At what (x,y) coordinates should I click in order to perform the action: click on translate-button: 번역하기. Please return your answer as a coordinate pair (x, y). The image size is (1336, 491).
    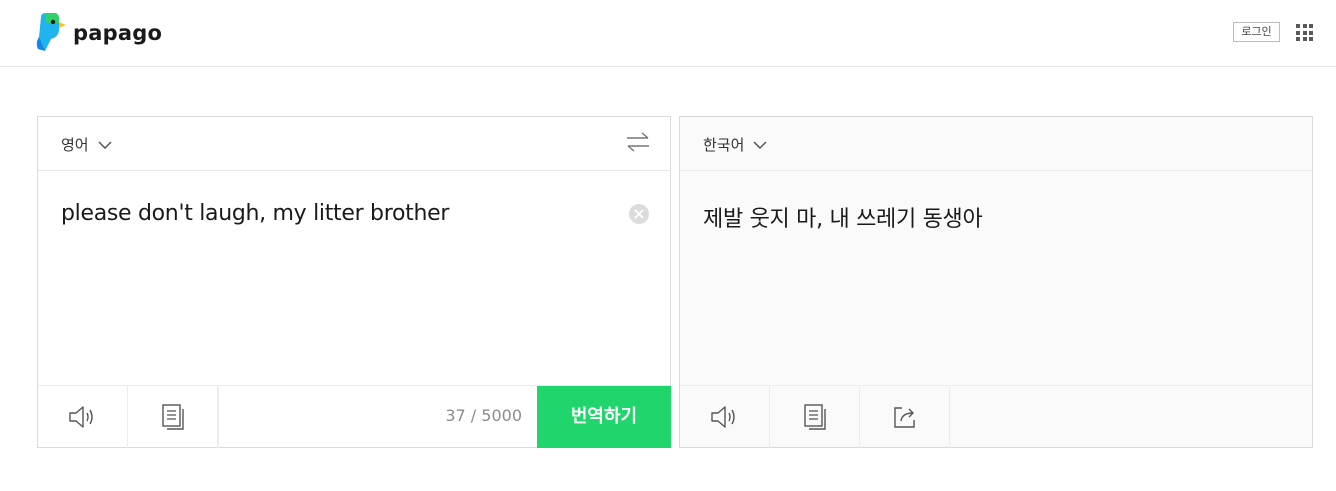
    Looking at the image, I should click on (604, 417).